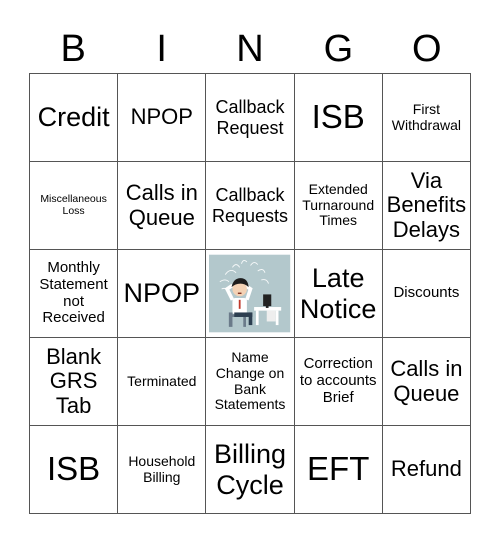 This screenshot has height=544, width=500. What do you see at coordinates (338, 470) in the screenshot?
I see `bingo-cell: EFT` at bounding box center [338, 470].